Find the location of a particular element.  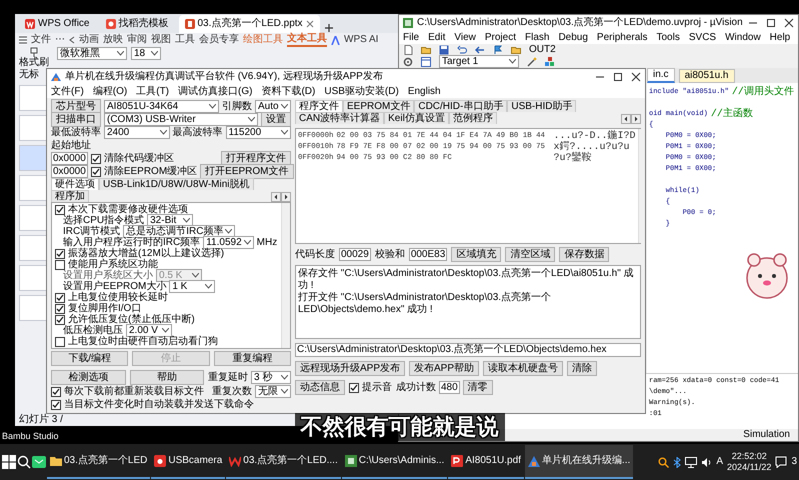

font-size-dropdown: 18 is located at coordinates (146, 53).